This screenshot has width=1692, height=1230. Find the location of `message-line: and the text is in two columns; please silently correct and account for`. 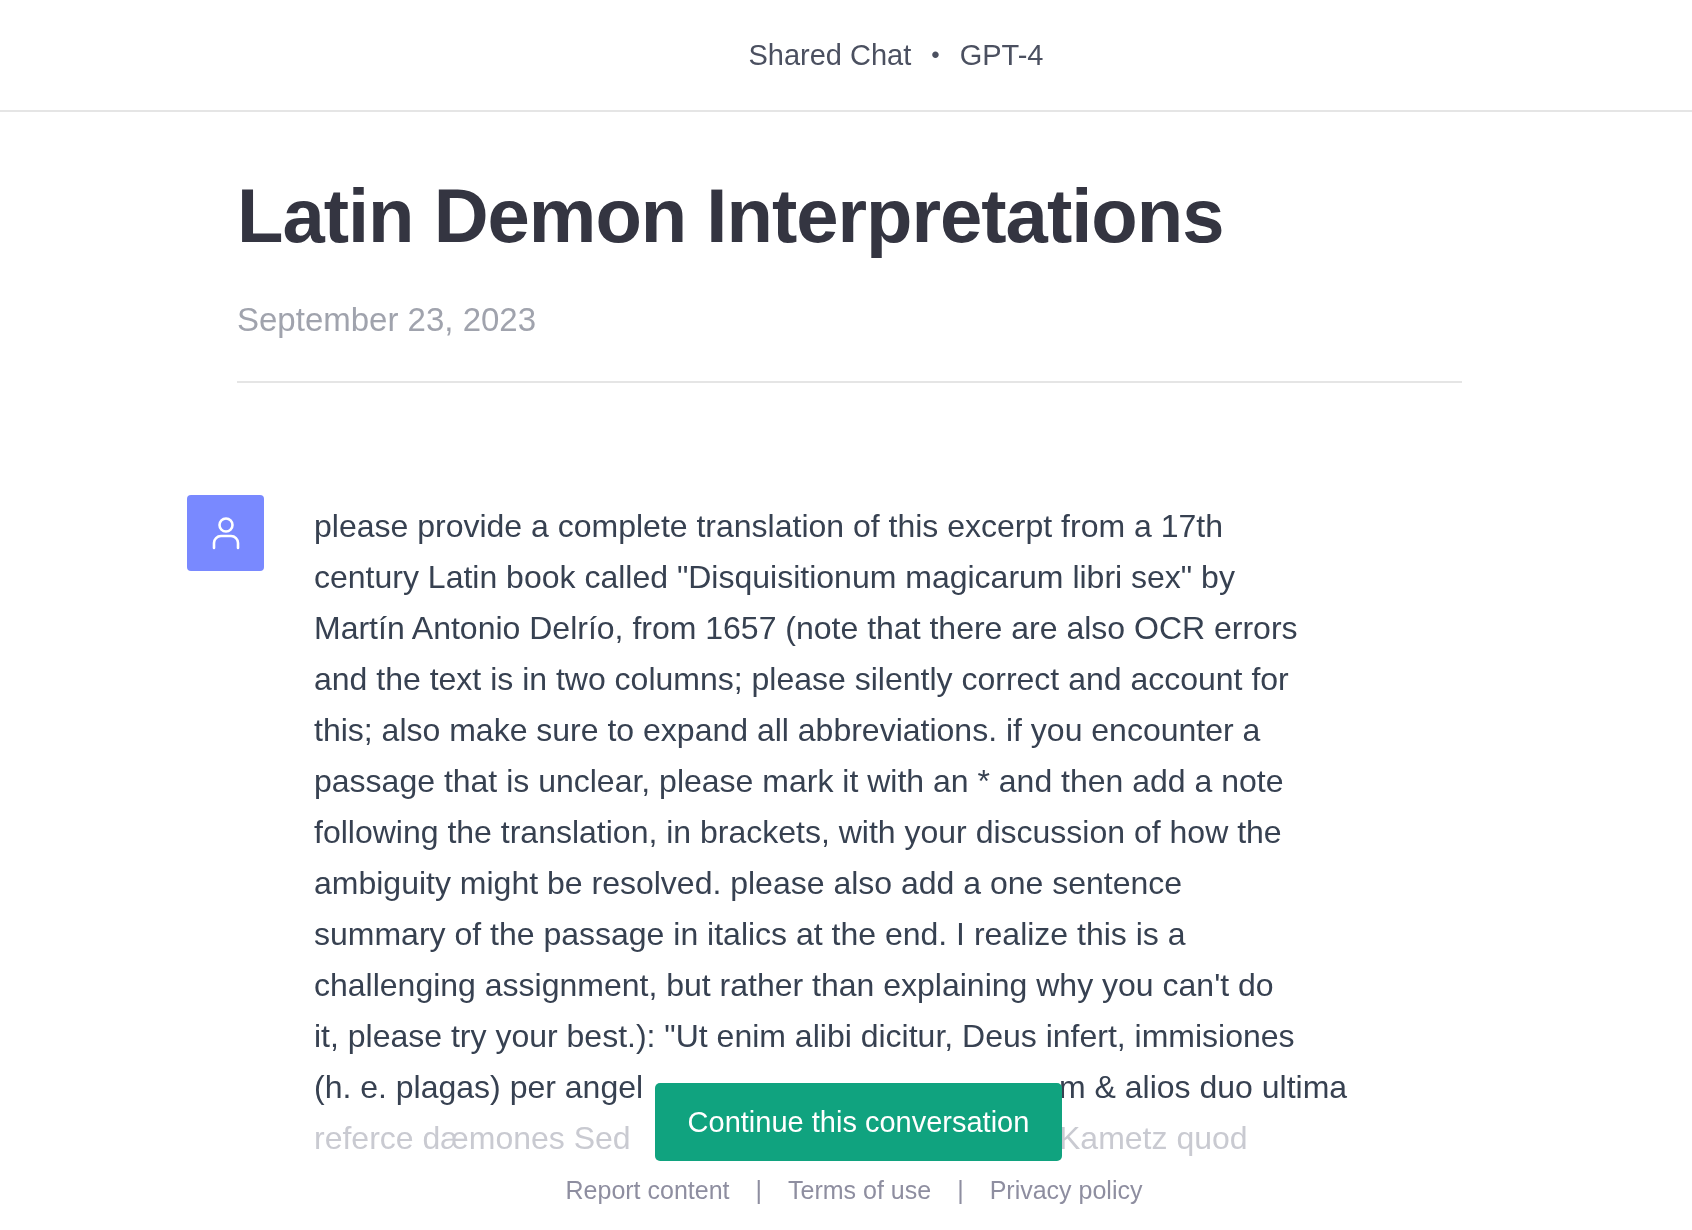

message-line: and the text is in two columns; please silently correct and account for is located at coordinates (802, 680).